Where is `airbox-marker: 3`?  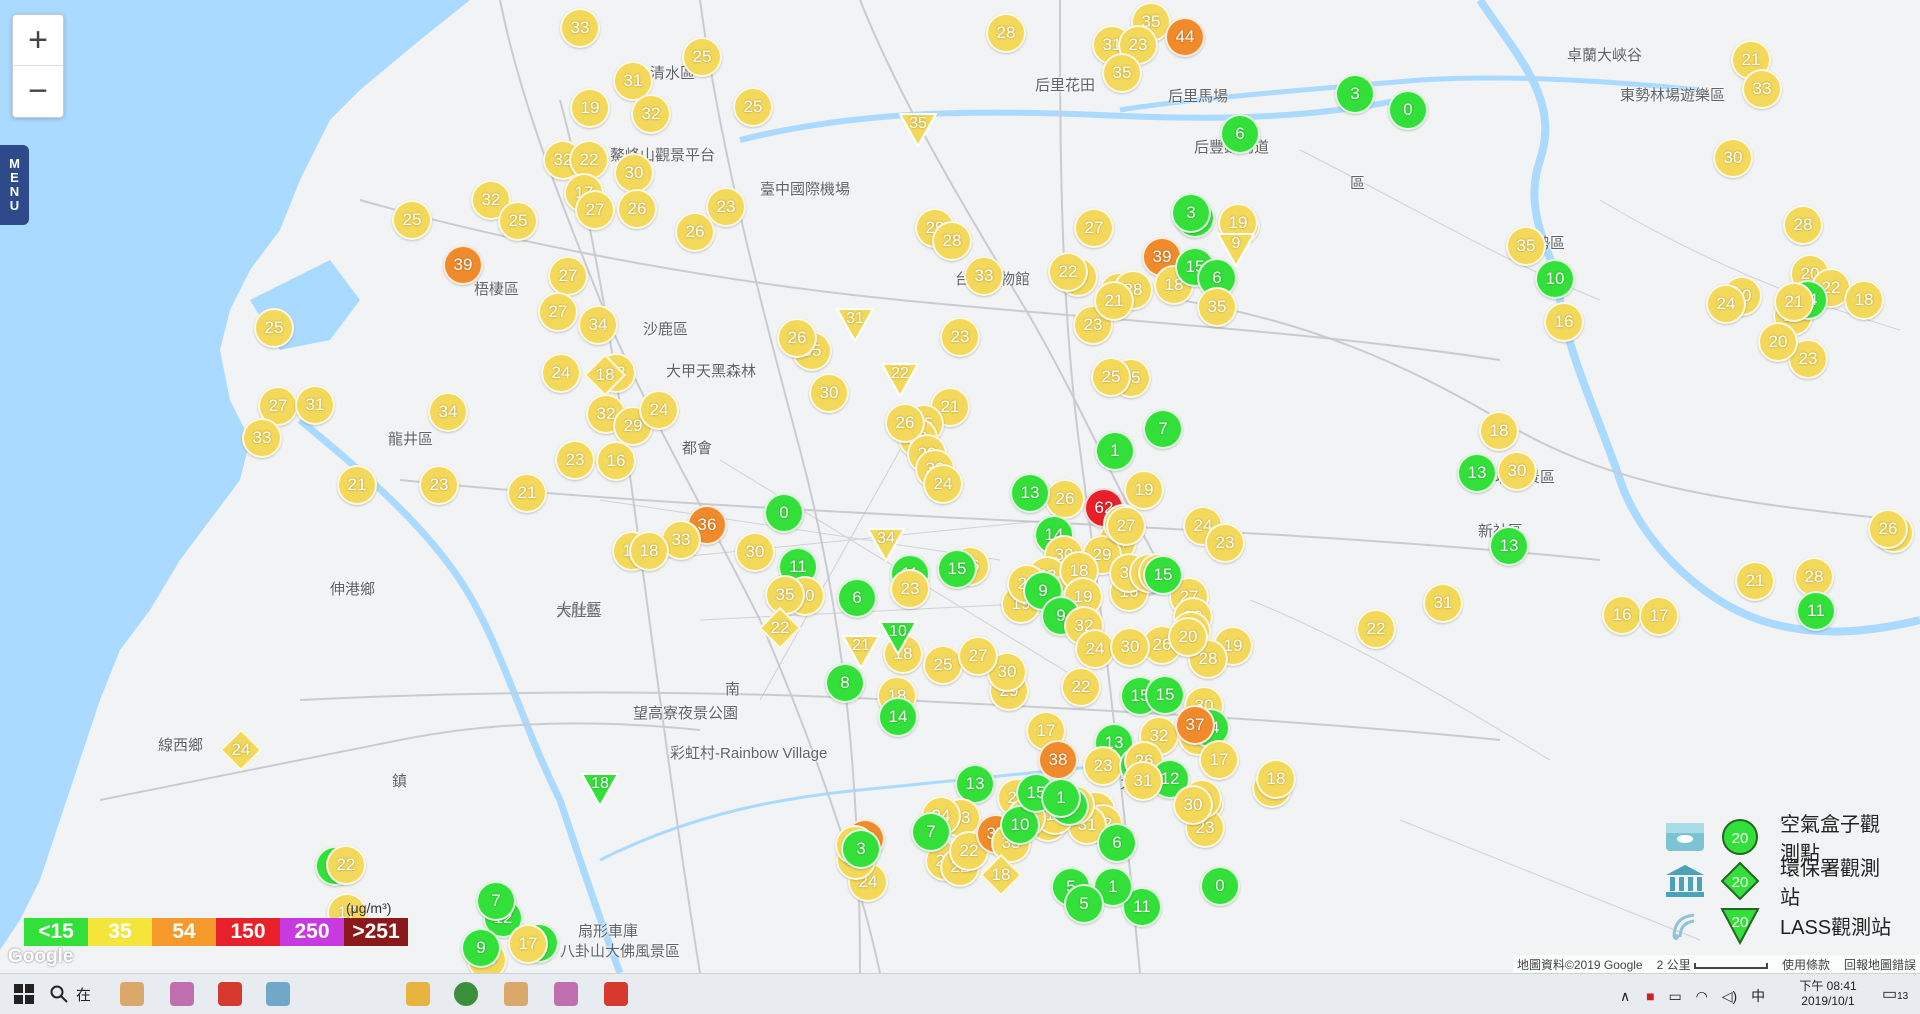 airbox-marker: 3 is located at coordinates (1191, 213).